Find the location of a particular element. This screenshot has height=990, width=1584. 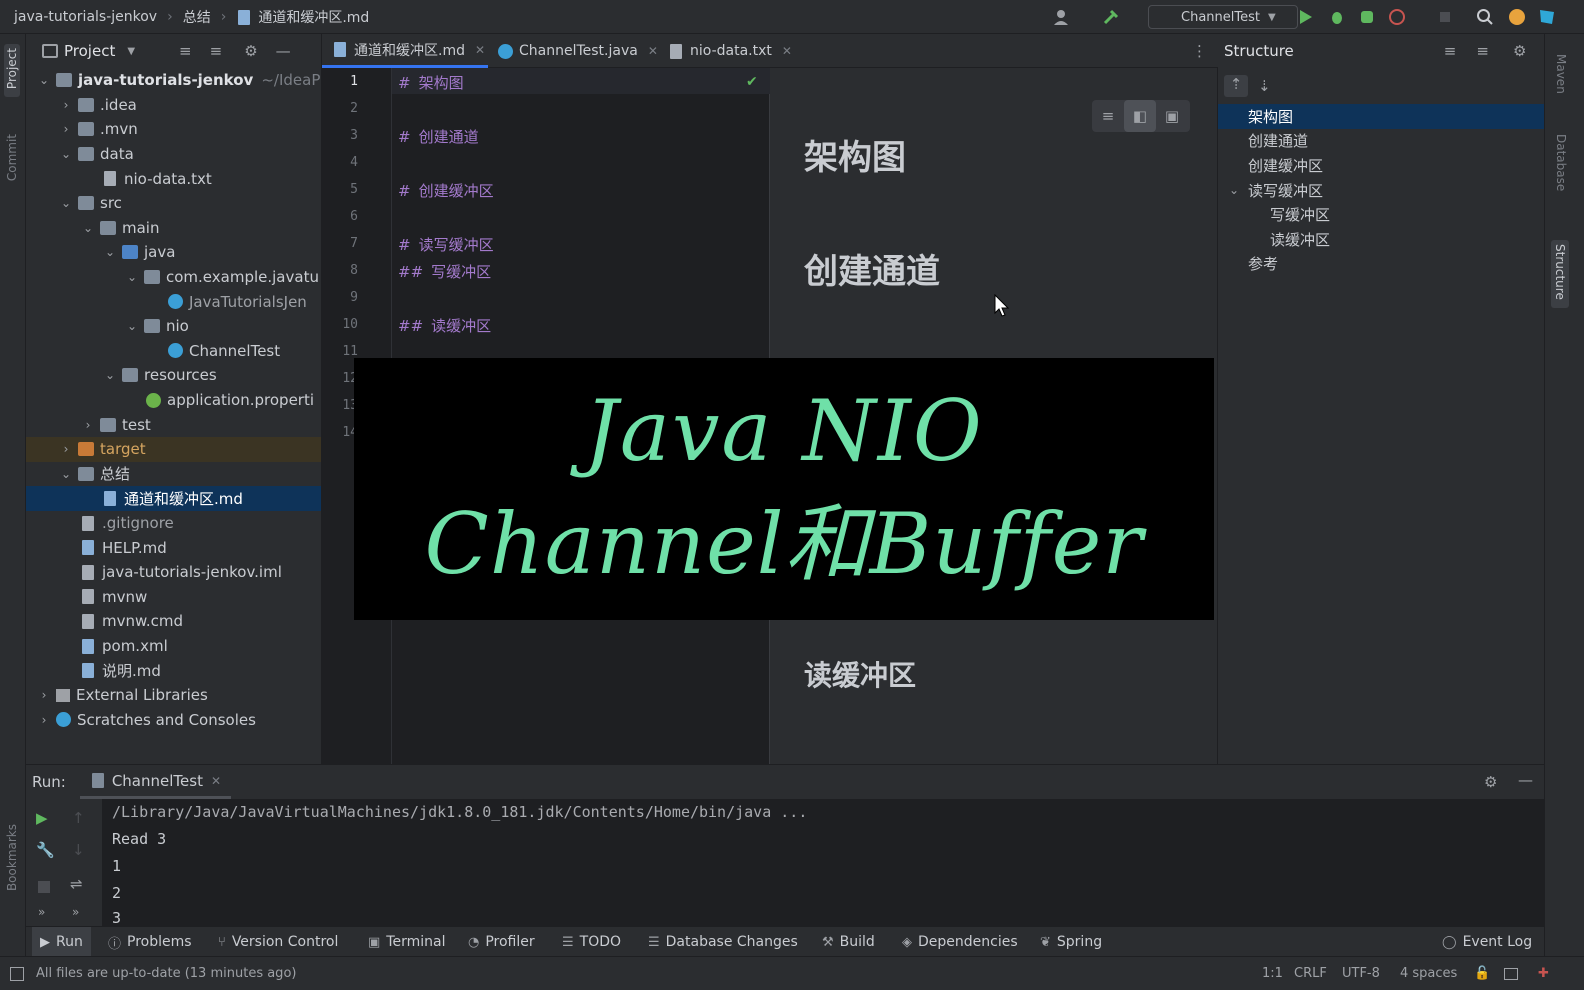

tree-item-readme-cn: 说明.md is located at coordinates (173, 670).